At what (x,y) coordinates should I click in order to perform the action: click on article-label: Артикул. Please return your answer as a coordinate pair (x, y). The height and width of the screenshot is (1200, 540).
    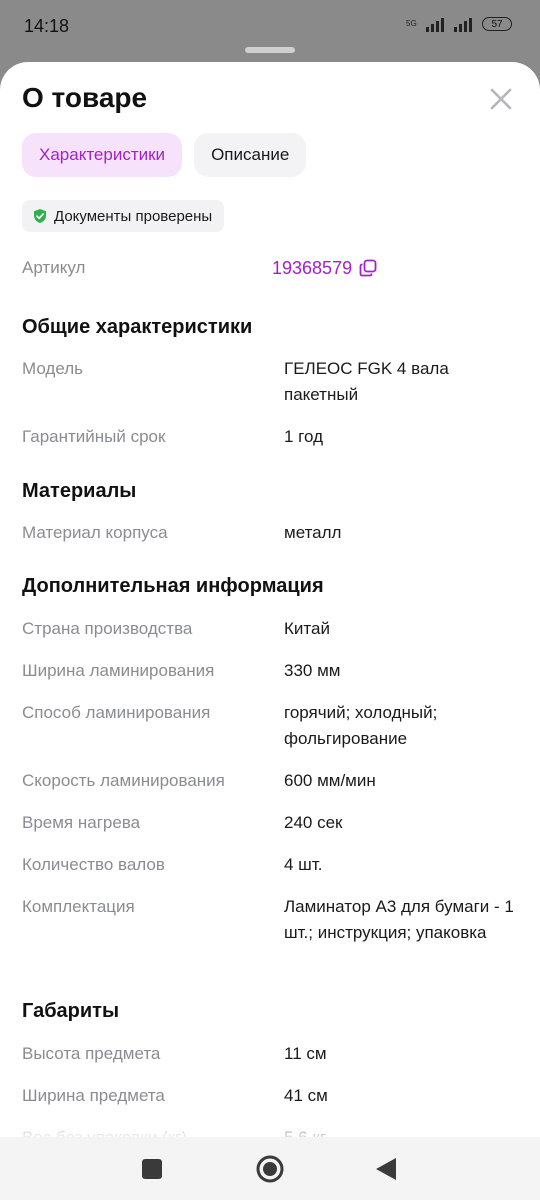
    Looking at the image, I should click on (54, 267).